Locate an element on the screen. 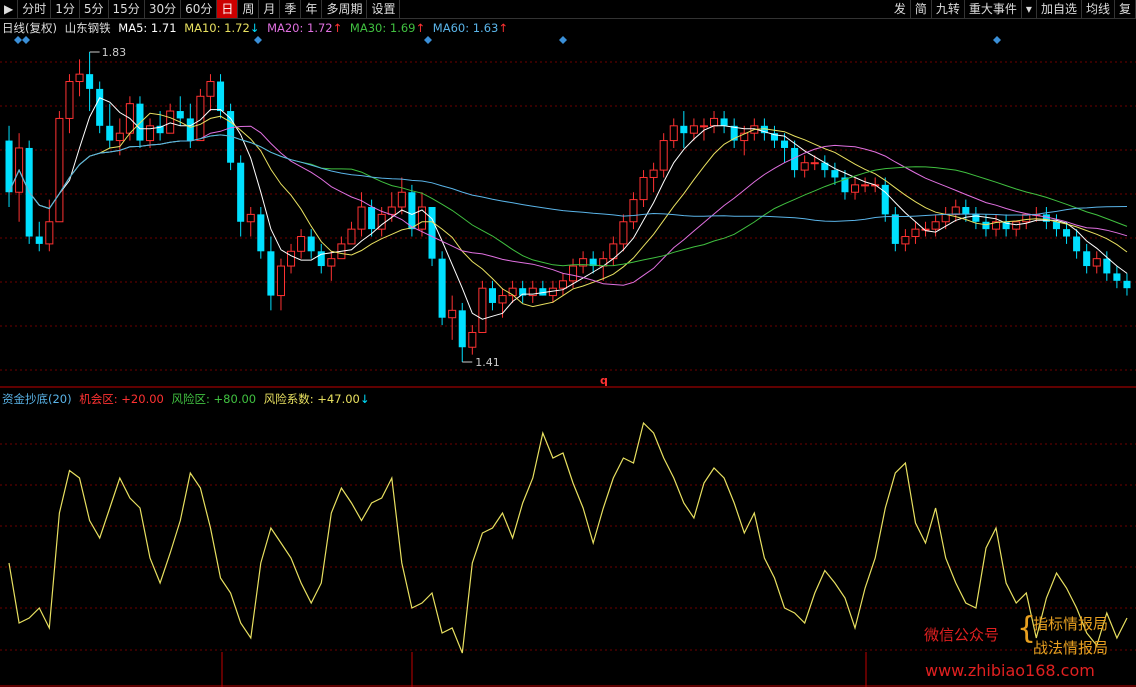 The image size is (1136, 687). low-label: 1.41 is located at coordinates (487, 362).